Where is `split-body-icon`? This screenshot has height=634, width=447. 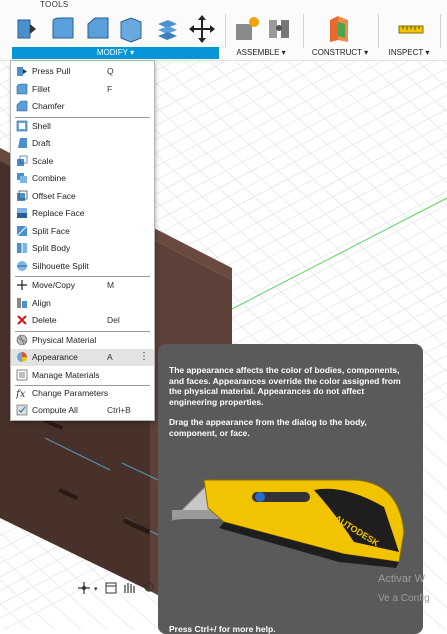
split-body-icon is located at coordinates (22, 248).